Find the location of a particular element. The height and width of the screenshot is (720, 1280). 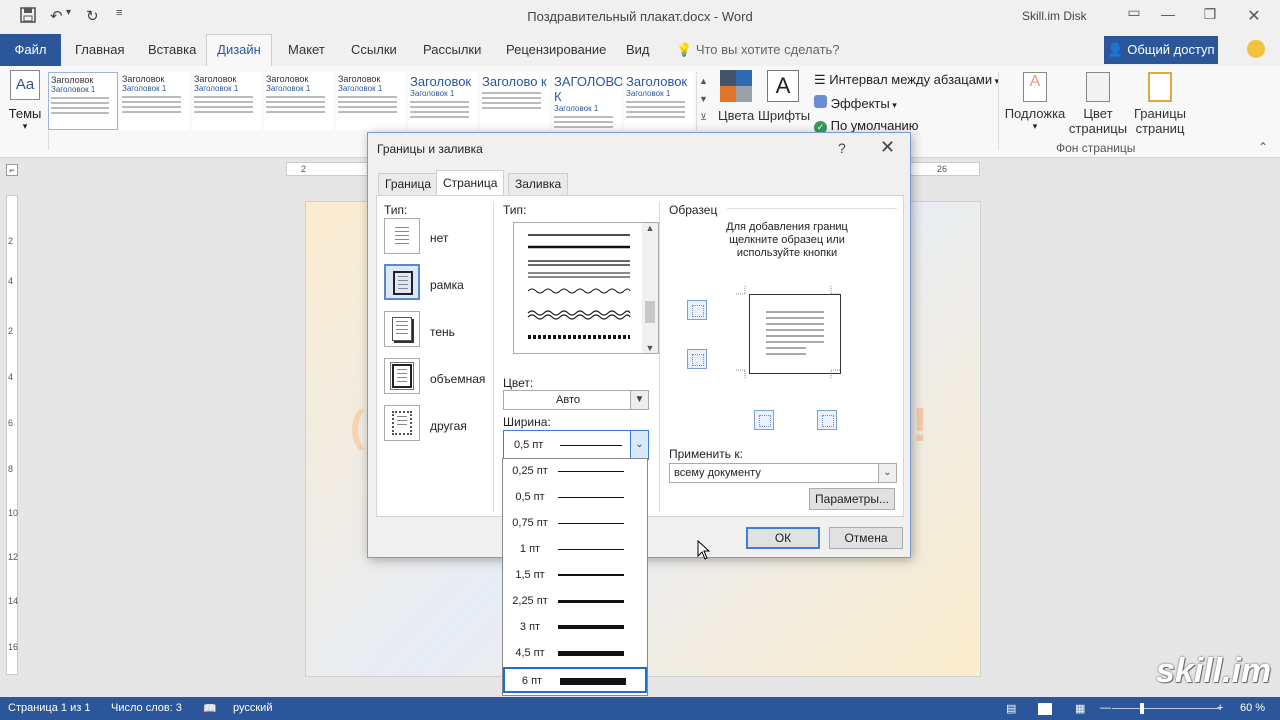

effects-button: Эффекты ▾ is located at coordinates (855, 103).